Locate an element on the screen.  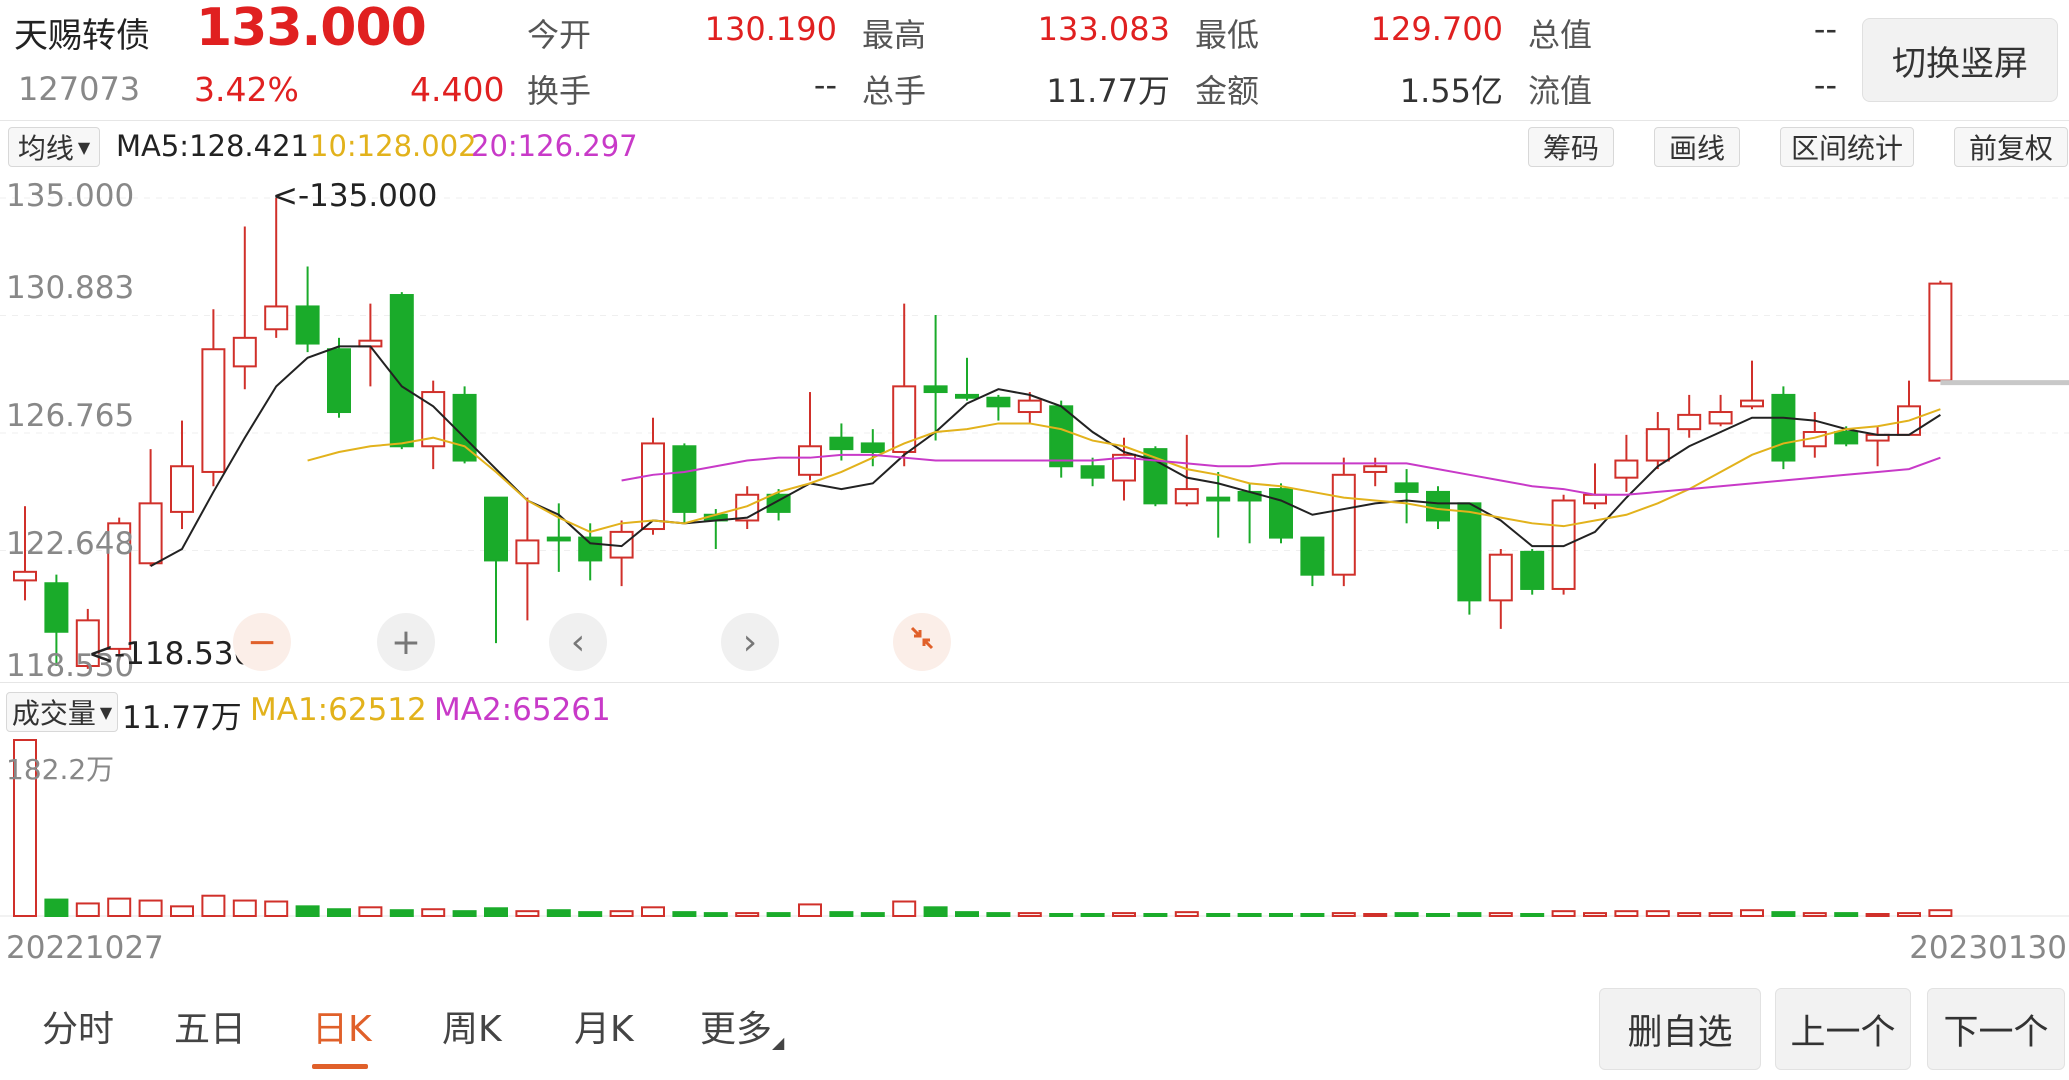
remove-watchlist-button: 删自选 is located at coordinates (1680, 1029).